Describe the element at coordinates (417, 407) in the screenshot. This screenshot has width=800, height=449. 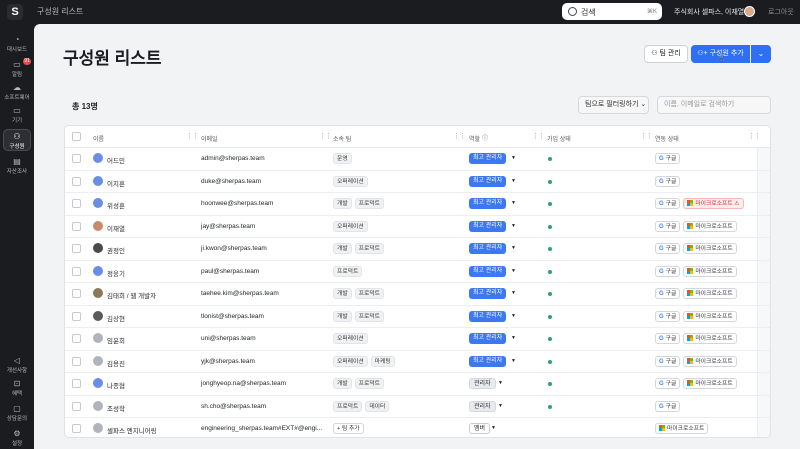
I see `table-row: 조성학 sh.cho@sherpas.team 프로덕트 데이터 관리자 ▼ G 구글` at that location.